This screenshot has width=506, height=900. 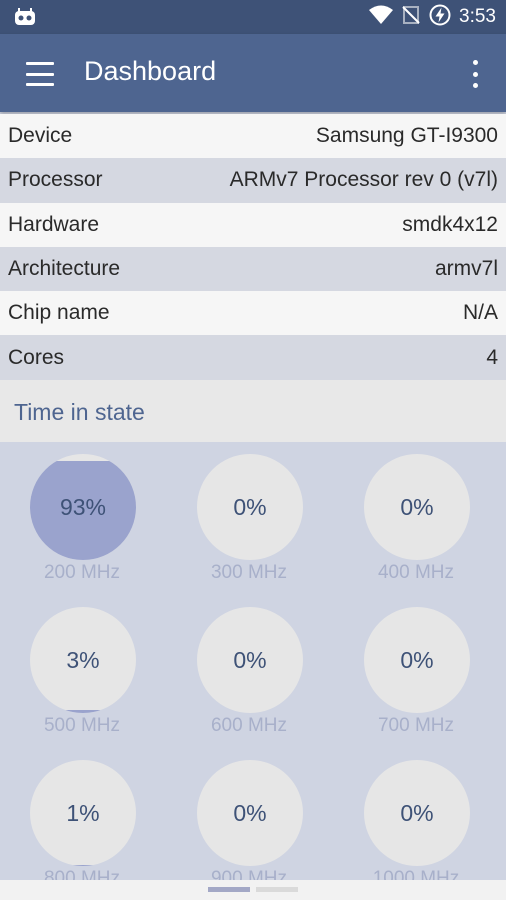 What do you see at coordinates (79, 412) in the screenshot?
I see `section-title: Time in state` at bounding box center [79, 412].